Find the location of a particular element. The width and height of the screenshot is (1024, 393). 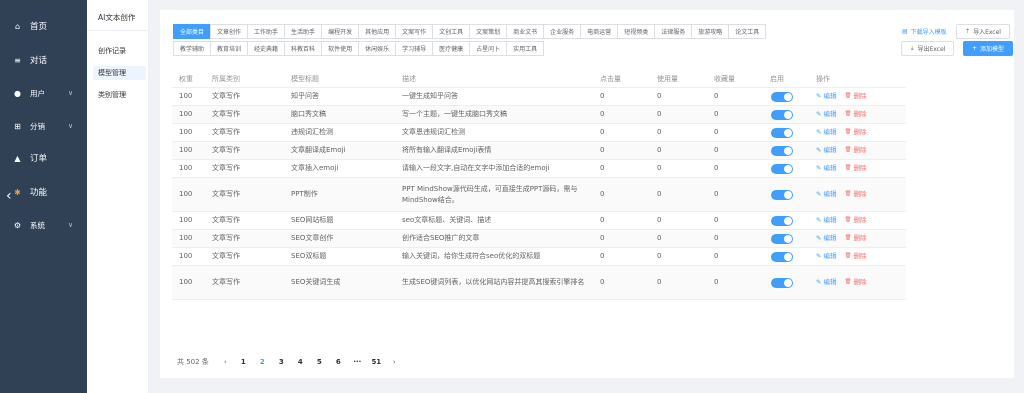

category-tab: 休闲娱乐 is located at coordinates (377, 48).